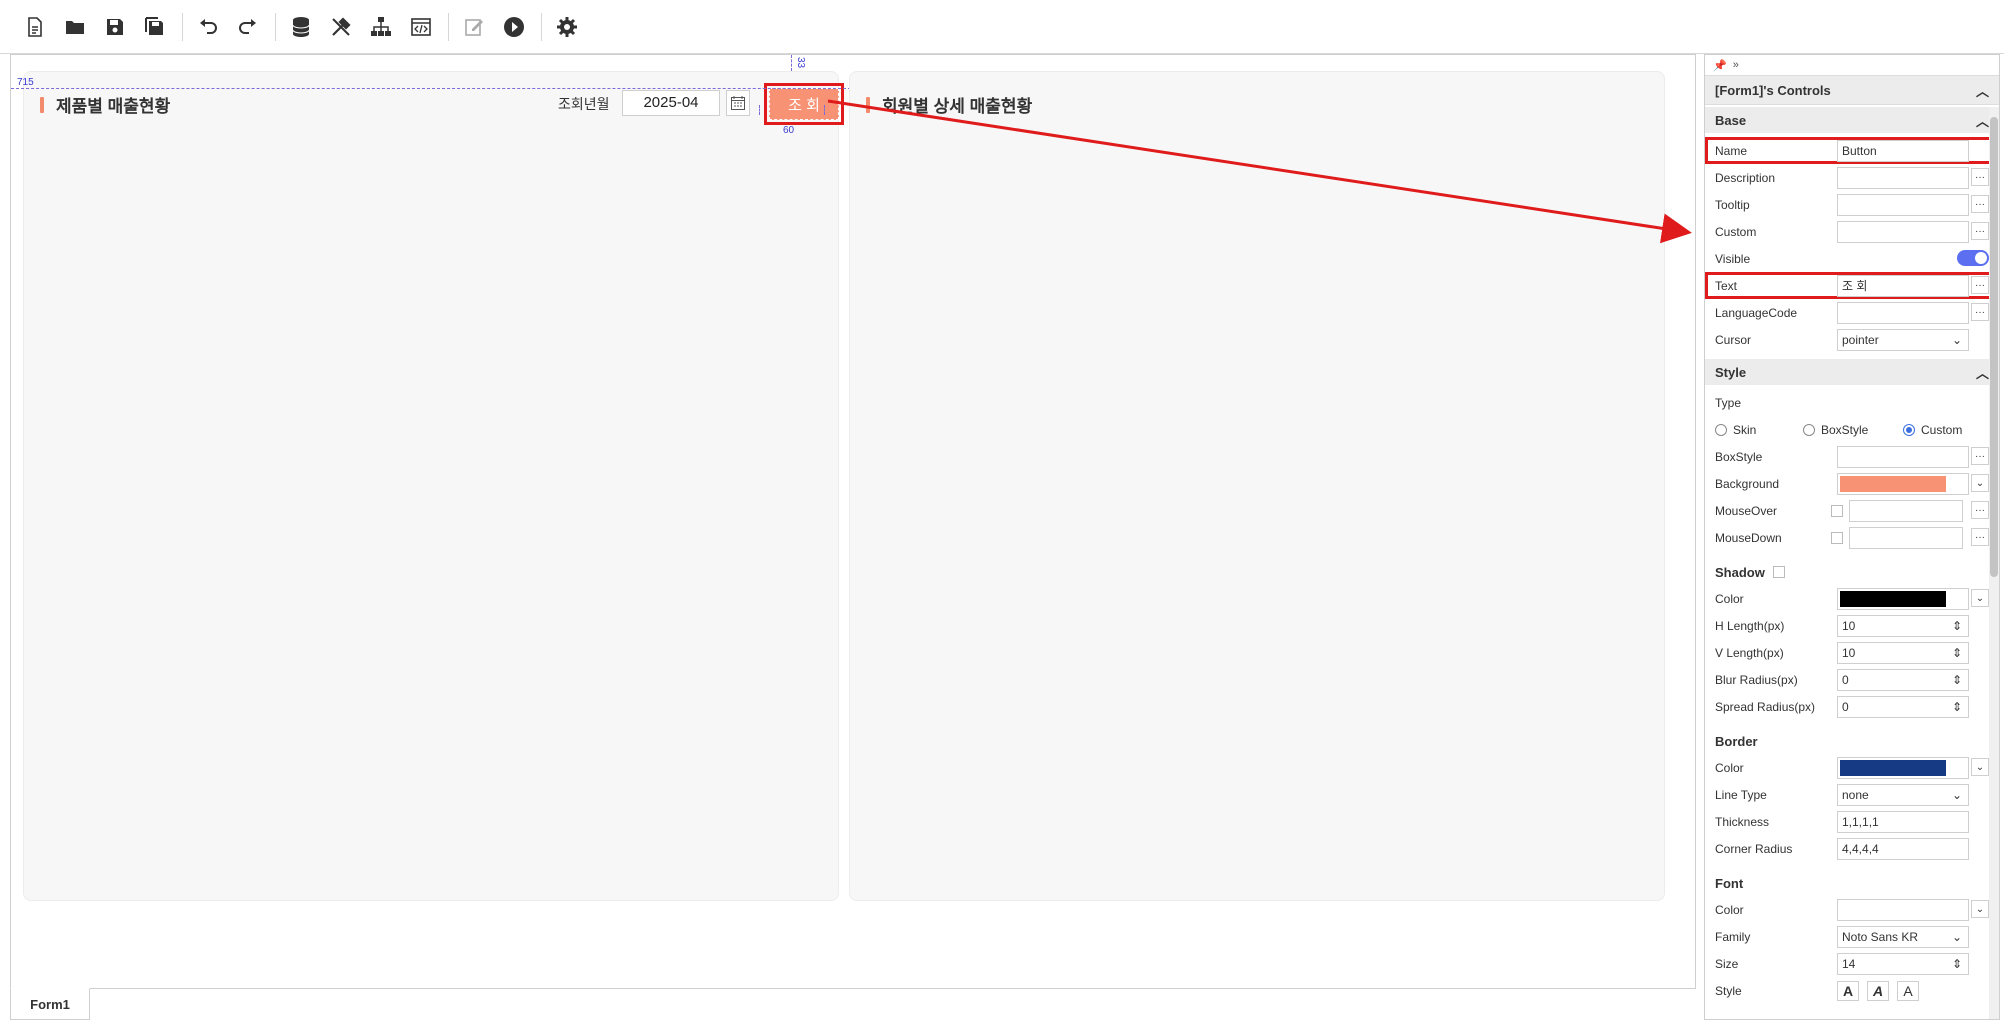 This screenshot has width=2004, height=1020. What do you see at coordinates (42, 104) in the screenshot?
I see `title-accent-bar` at bounding box center [42, 104].